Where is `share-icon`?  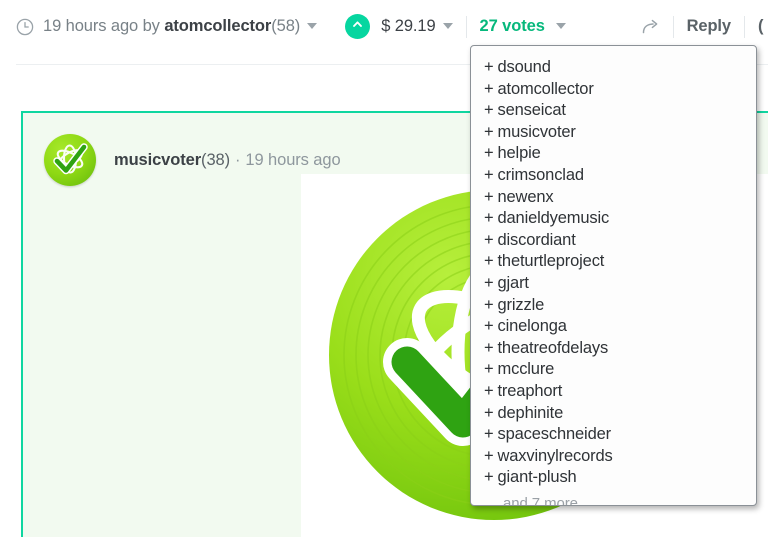 share-icon is located at coordinates (650, 26).